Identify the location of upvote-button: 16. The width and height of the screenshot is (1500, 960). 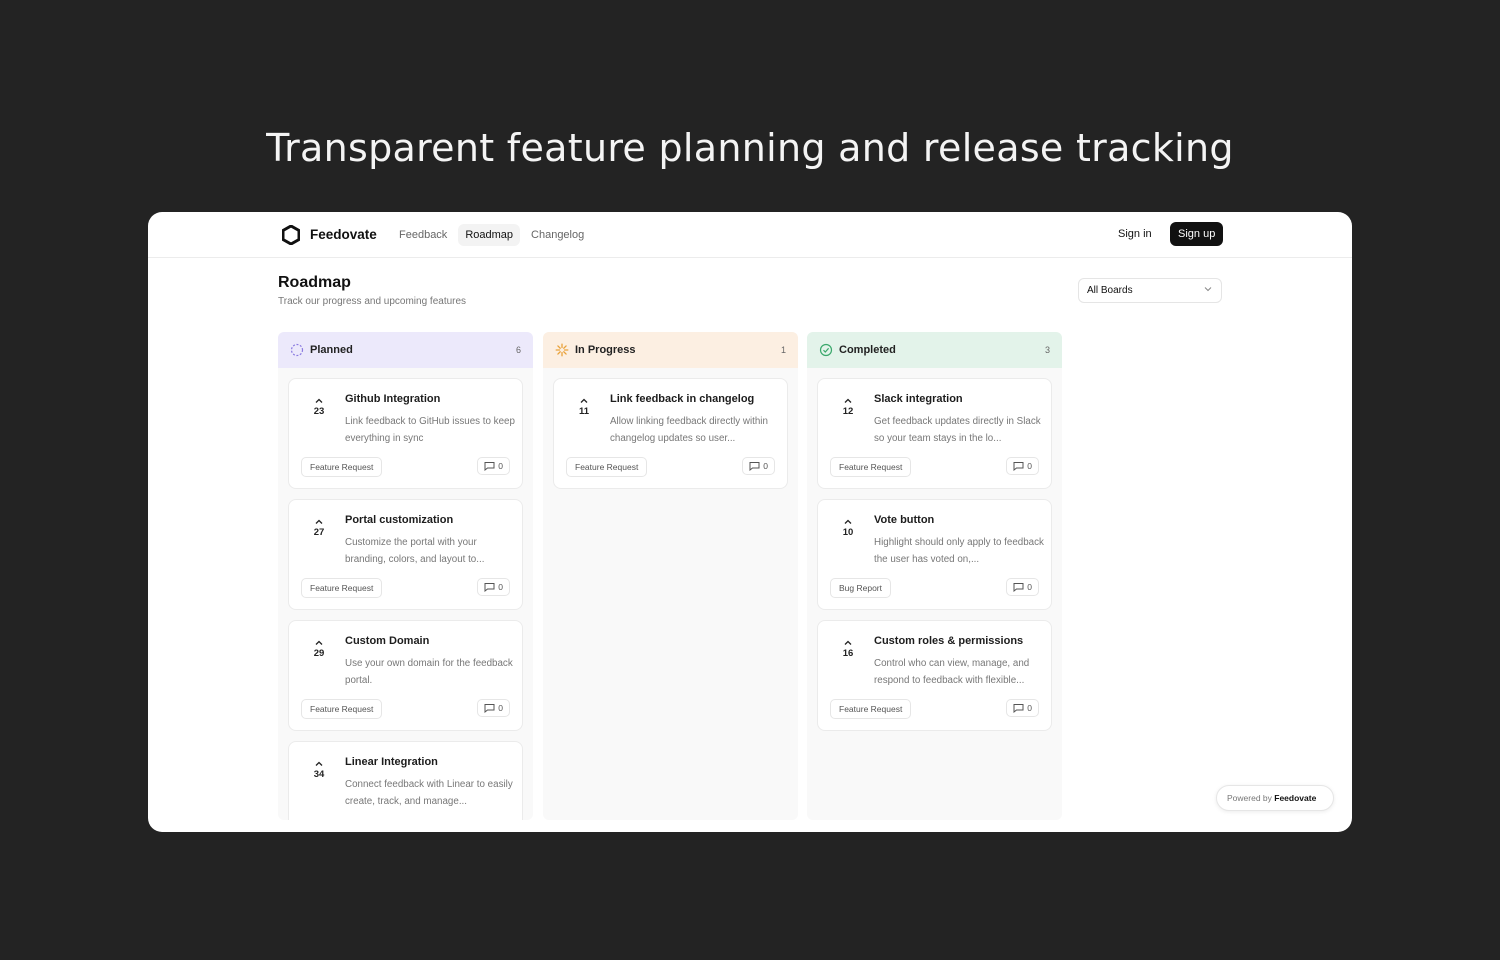
(848, 649).